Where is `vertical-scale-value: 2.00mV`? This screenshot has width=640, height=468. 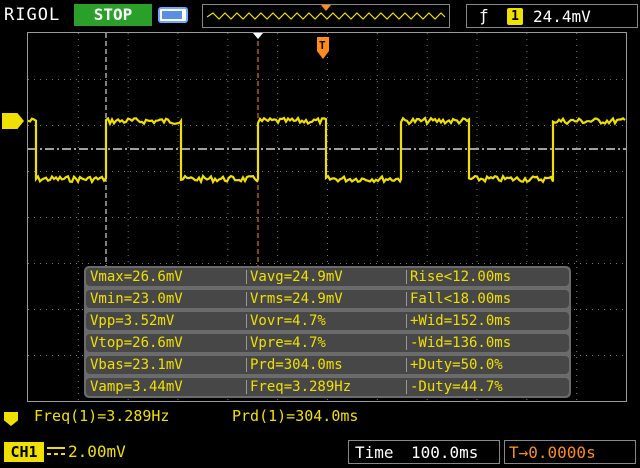 vertical-scale-value: 2.00mV is located at coordinates (97, 451).